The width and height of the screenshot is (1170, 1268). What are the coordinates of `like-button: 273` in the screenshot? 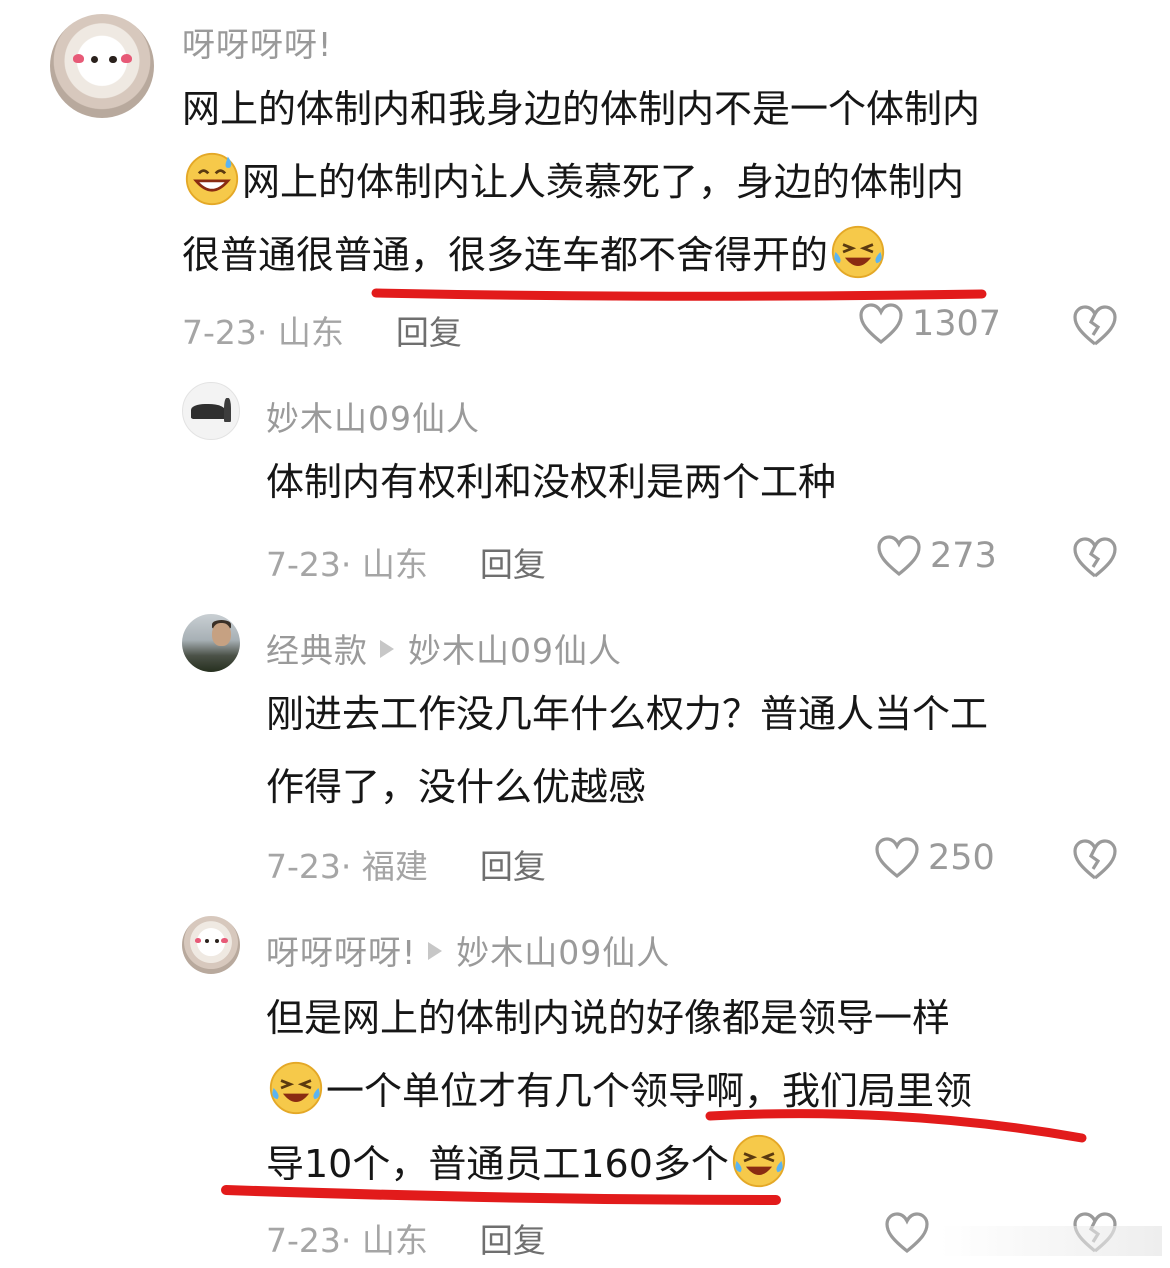 It's located at (936, 556).